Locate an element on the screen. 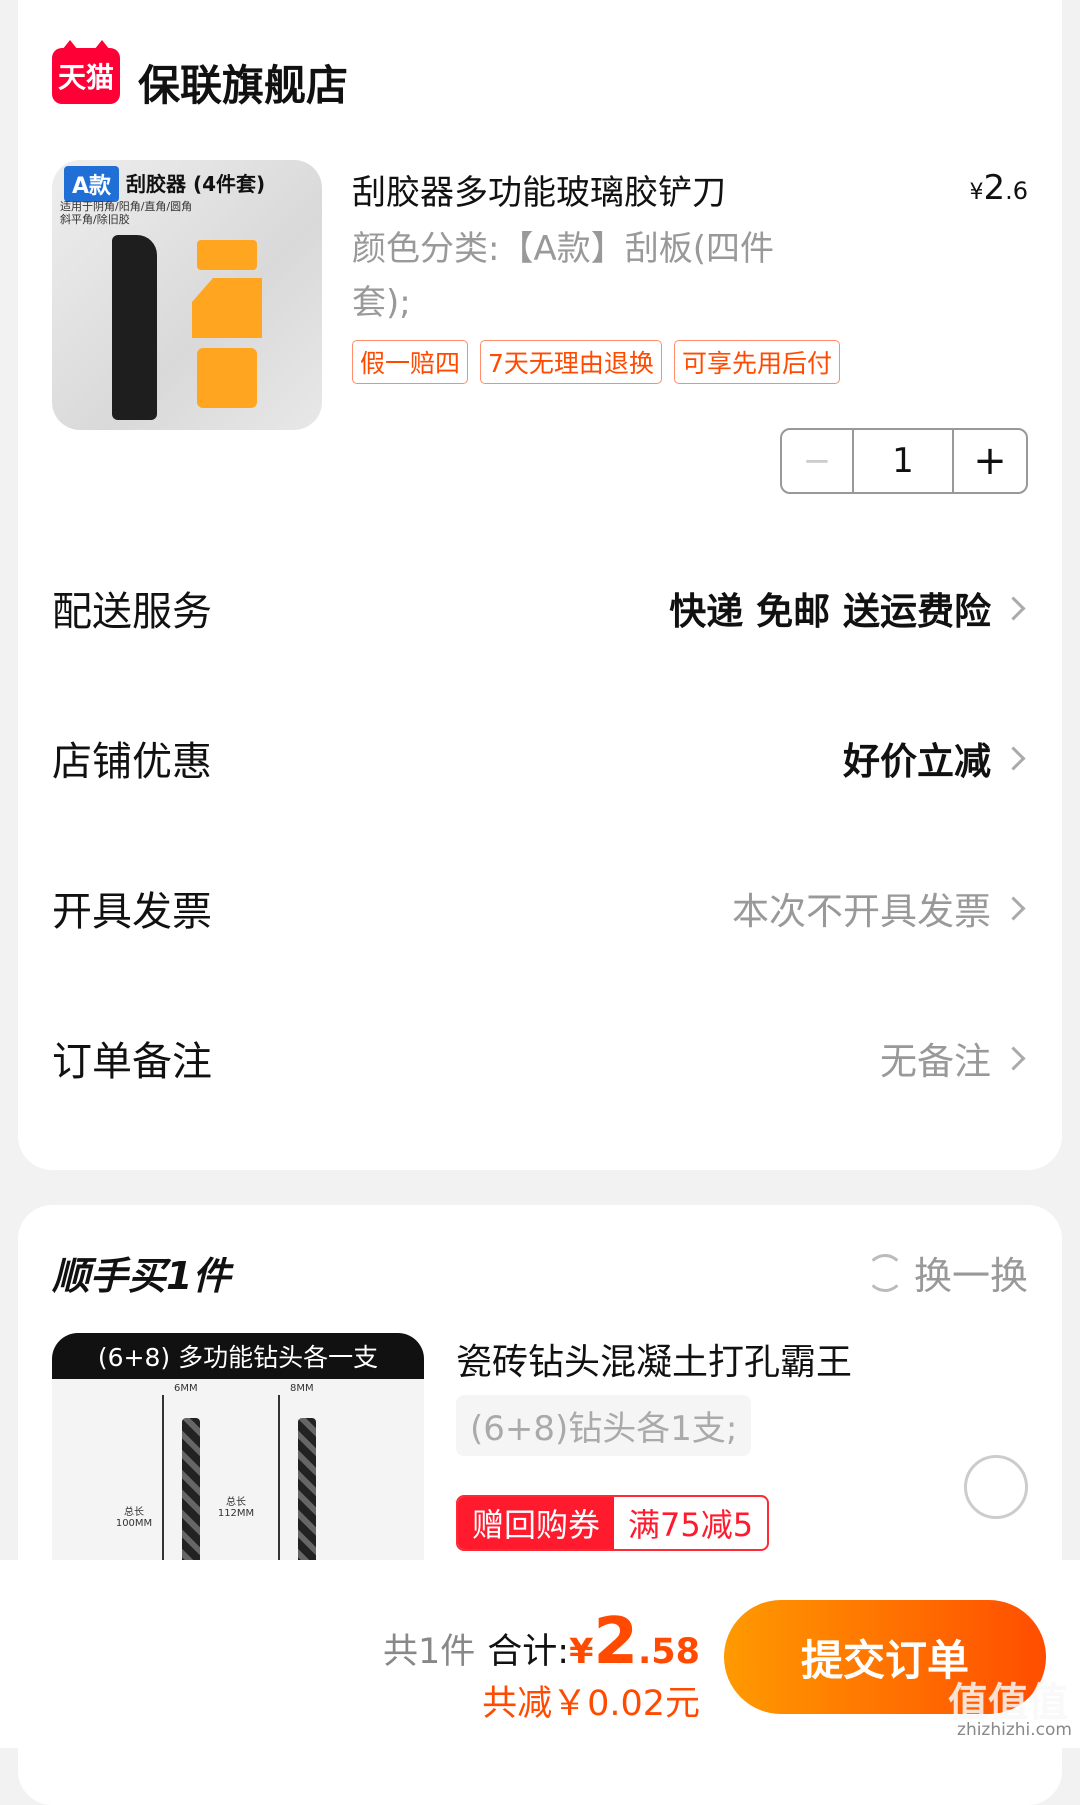  saving-amount: 共减￥0.02元 is located at coordinates (591, 1704).